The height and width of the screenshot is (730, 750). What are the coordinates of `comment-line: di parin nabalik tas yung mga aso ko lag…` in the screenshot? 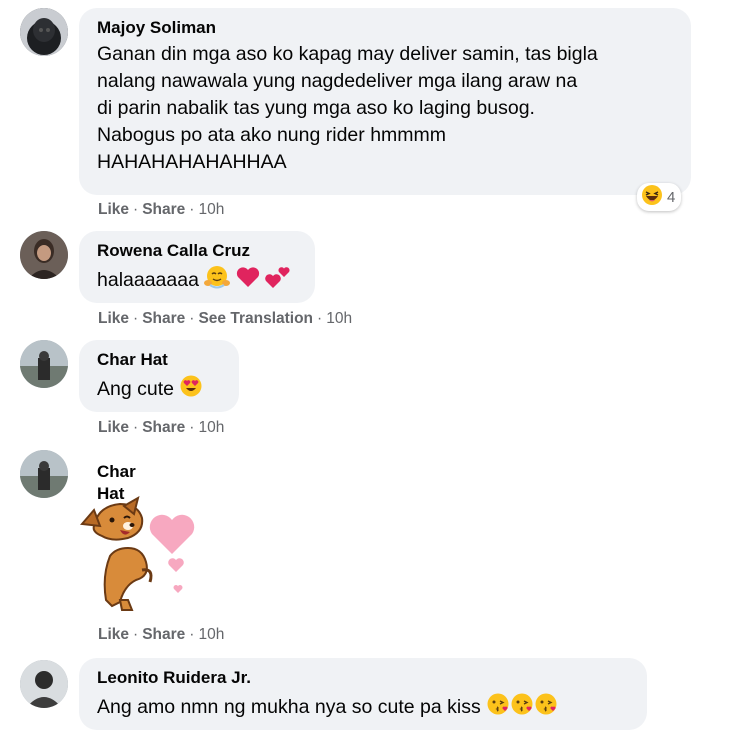 It's located at (316, 108).